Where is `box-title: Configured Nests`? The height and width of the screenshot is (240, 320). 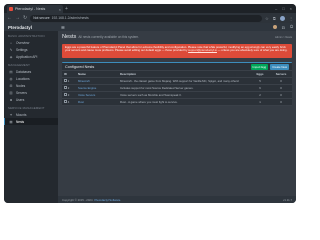
box-title: Configured Nests is located at coordinates (80, 66).